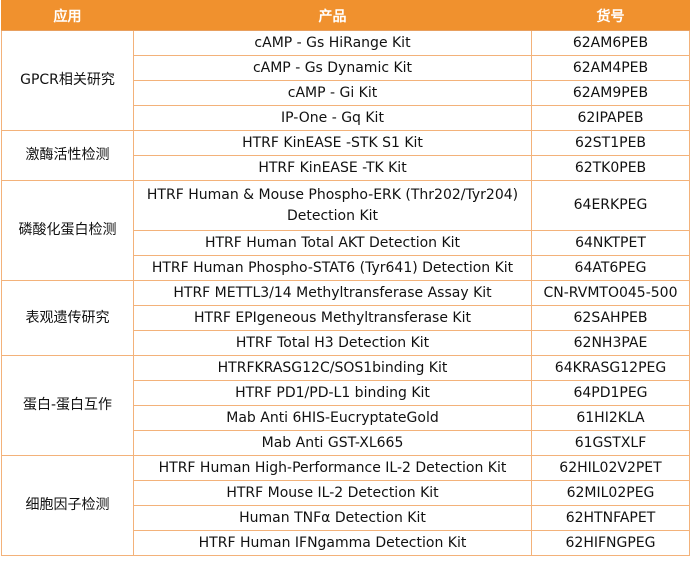 Image resolution: width=690 pixels, height=577 pixels. Describe the element at coordinates (332, 168) in the screenshot. I see `product-cell: HTRF KinEASE -TK Kit` at that location.